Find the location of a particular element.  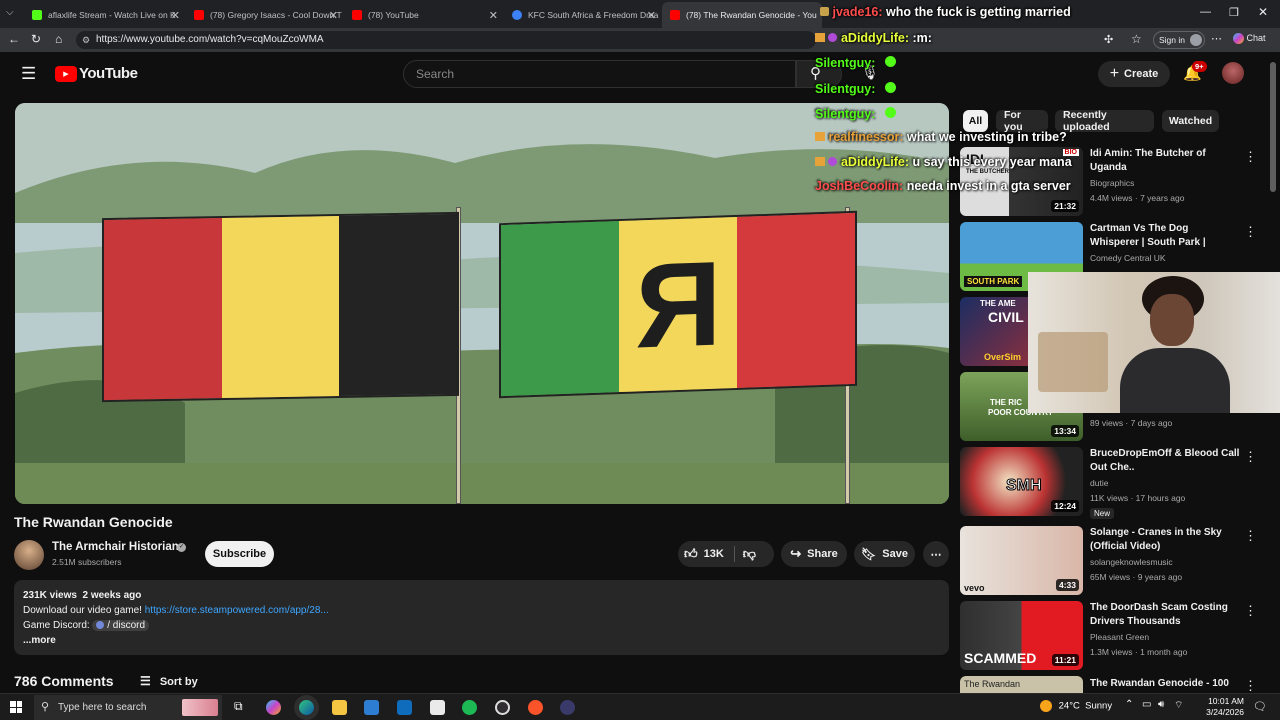

extensions-icon: ✣ is located at coordinates (1108, 39).